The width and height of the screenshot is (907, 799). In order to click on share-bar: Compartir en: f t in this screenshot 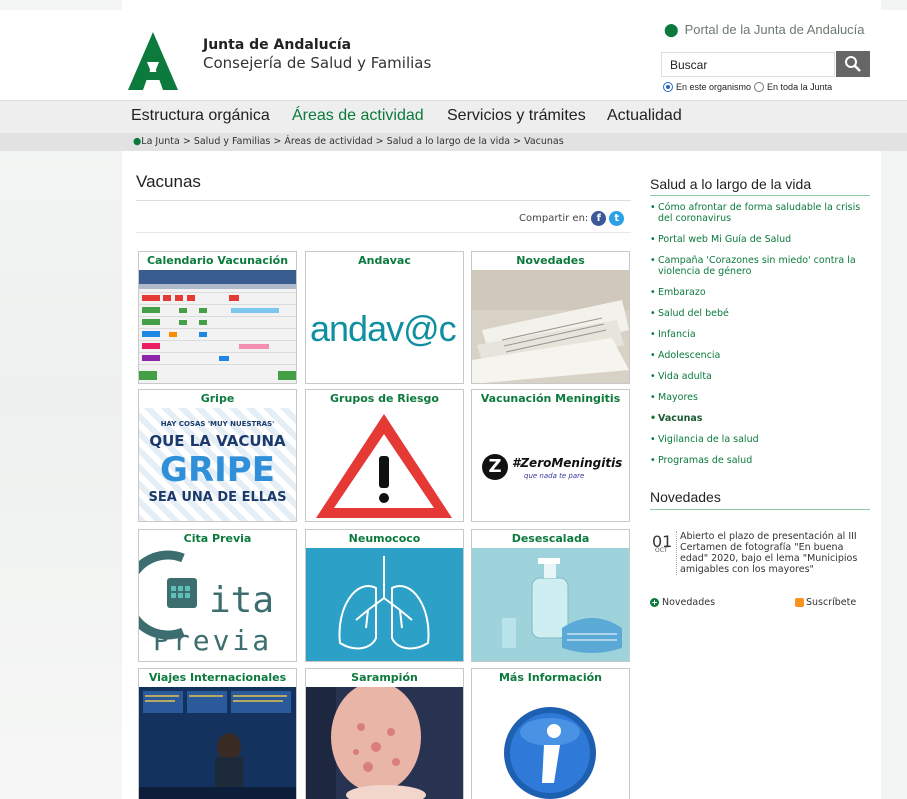, I will do `click(572, 218)`.